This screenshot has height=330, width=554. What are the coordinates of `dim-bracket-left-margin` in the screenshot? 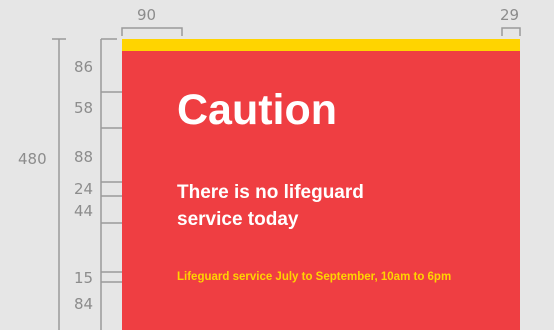 It's located at (152, 31).